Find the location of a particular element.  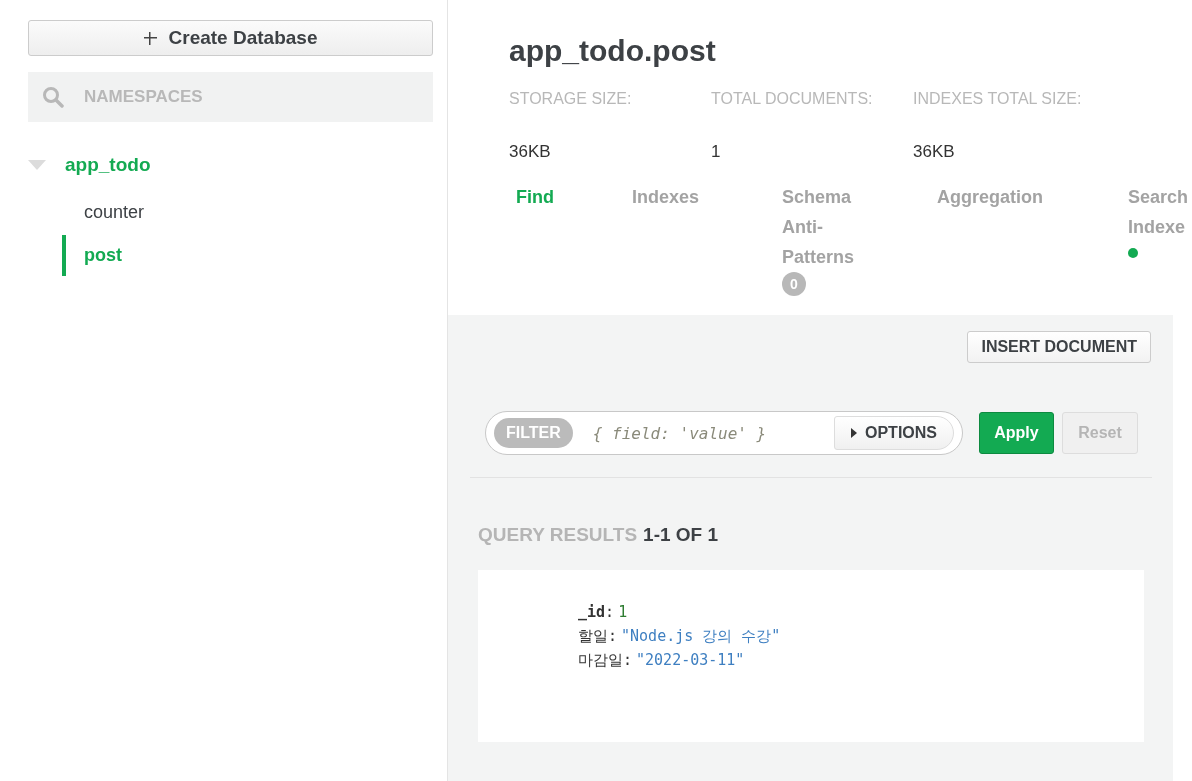

search-icon is located at coordinates (53, 97).